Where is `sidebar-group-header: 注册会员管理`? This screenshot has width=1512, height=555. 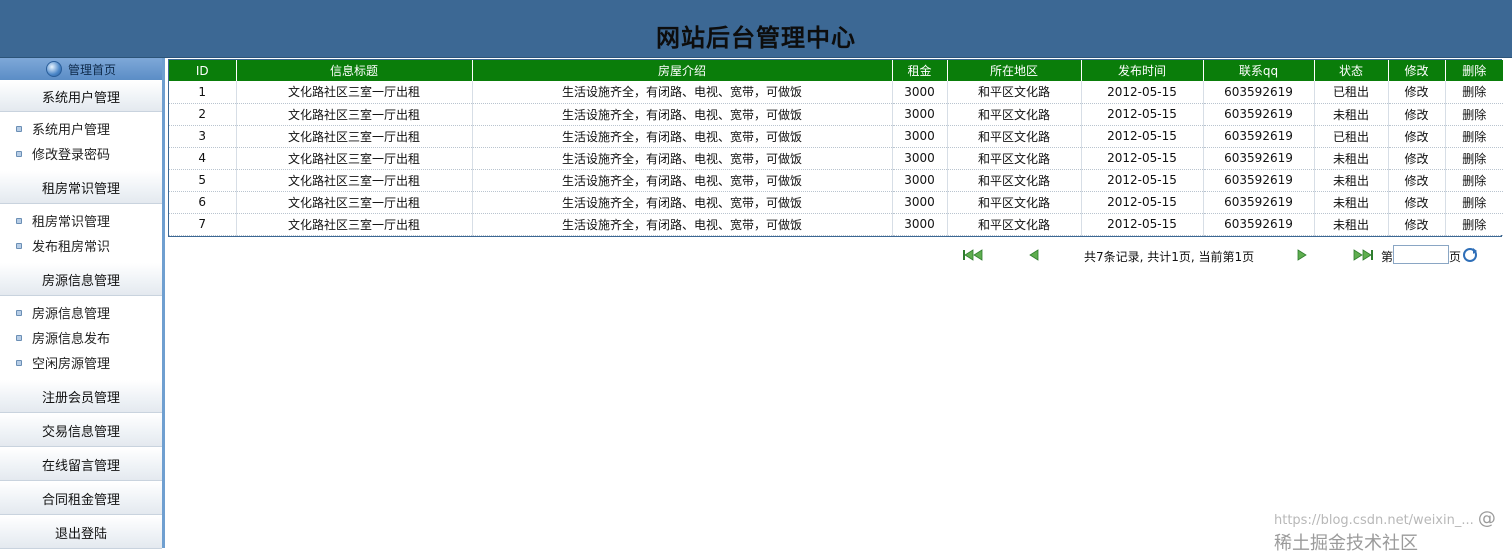 sidebar-group-header: 注册会员管理 is located at coordinates (81, 396).